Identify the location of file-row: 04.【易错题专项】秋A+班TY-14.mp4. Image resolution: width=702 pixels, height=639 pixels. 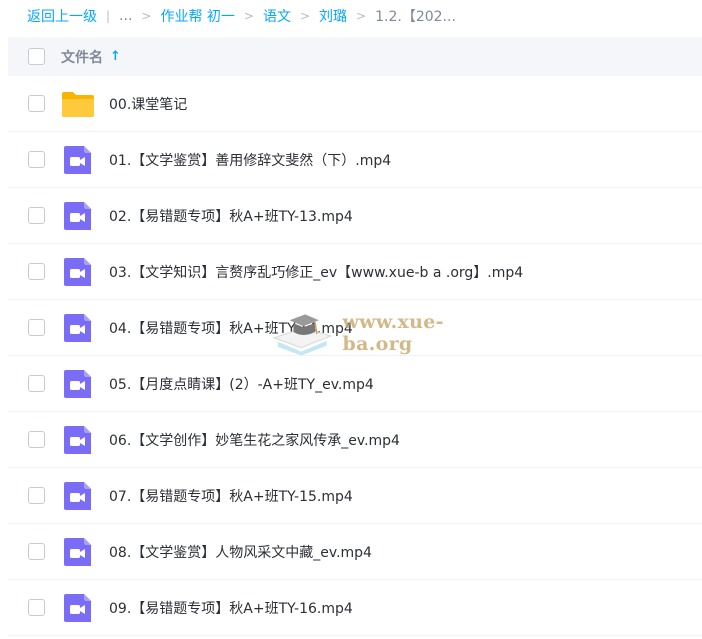
(355, 328).